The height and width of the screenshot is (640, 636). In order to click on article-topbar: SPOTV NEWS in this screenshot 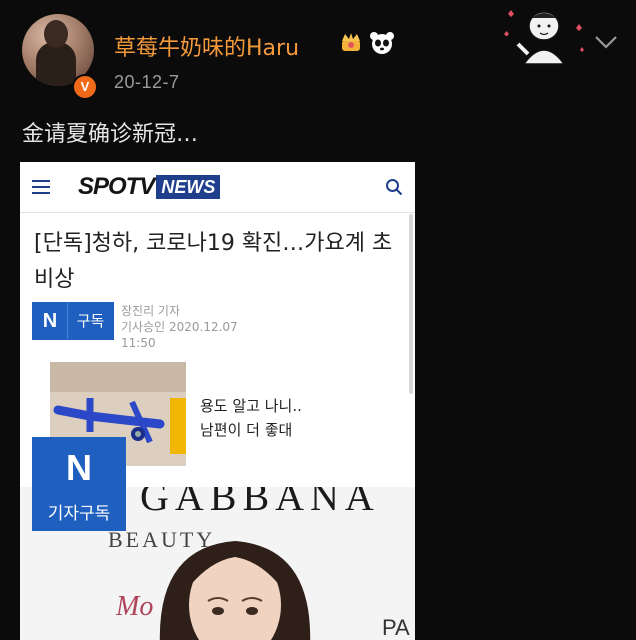, I will do `click(217, 187)`.